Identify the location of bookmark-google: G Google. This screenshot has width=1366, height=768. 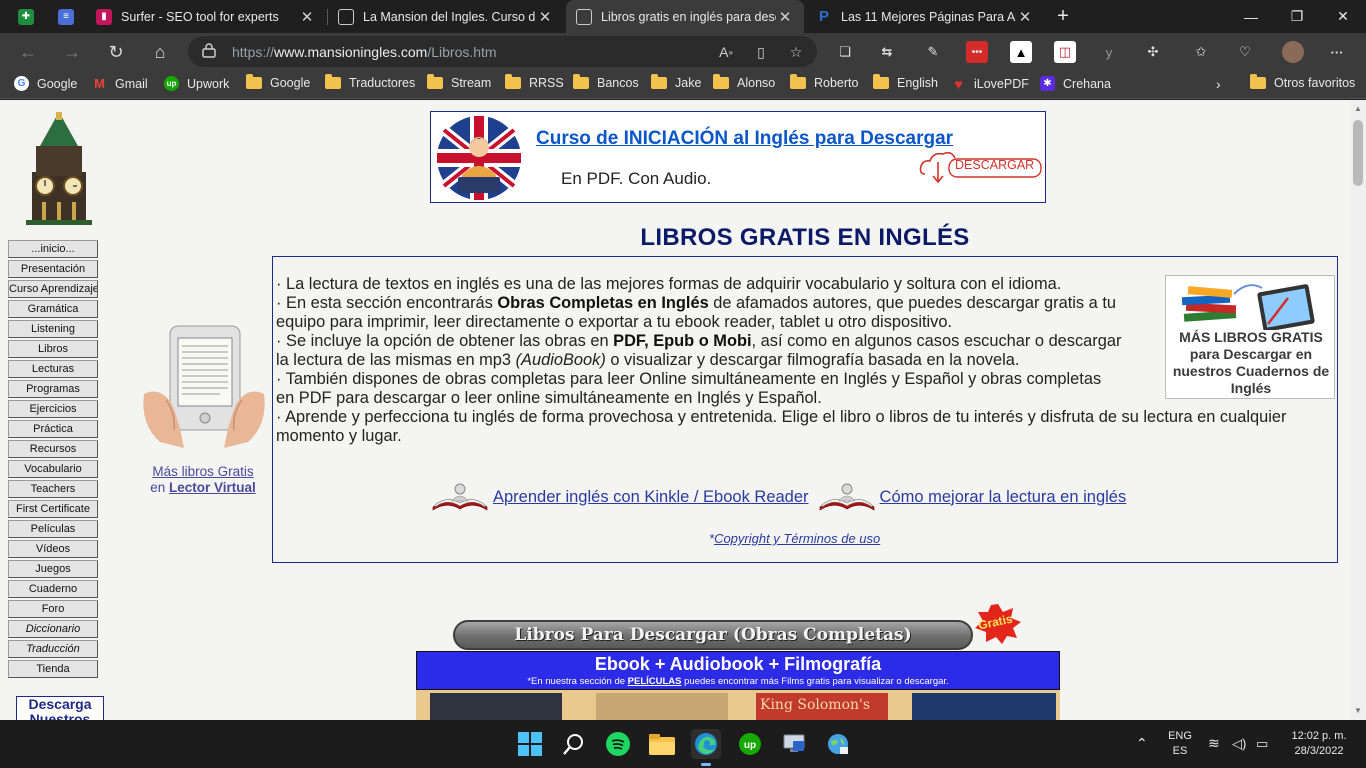
(45, 83).